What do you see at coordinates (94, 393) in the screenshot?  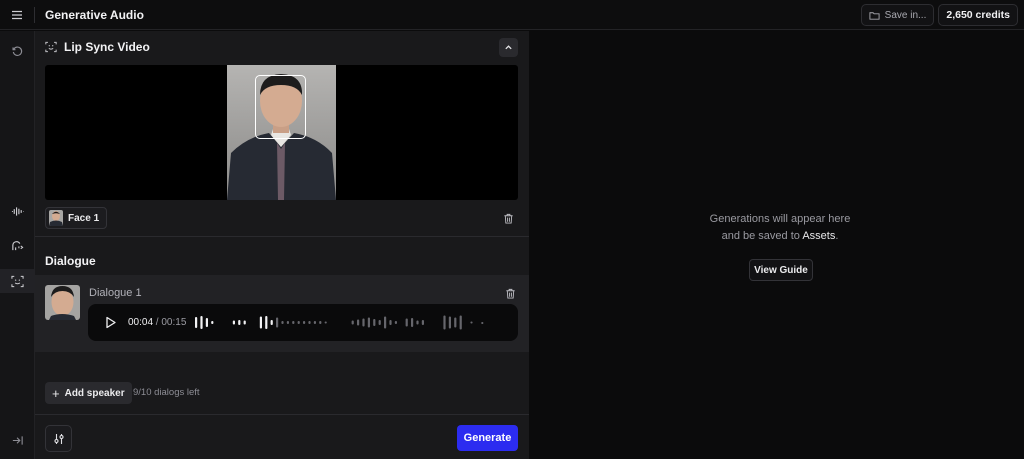 I see `add-speaker-label: Add speaker` at bounding box center [94, 393].